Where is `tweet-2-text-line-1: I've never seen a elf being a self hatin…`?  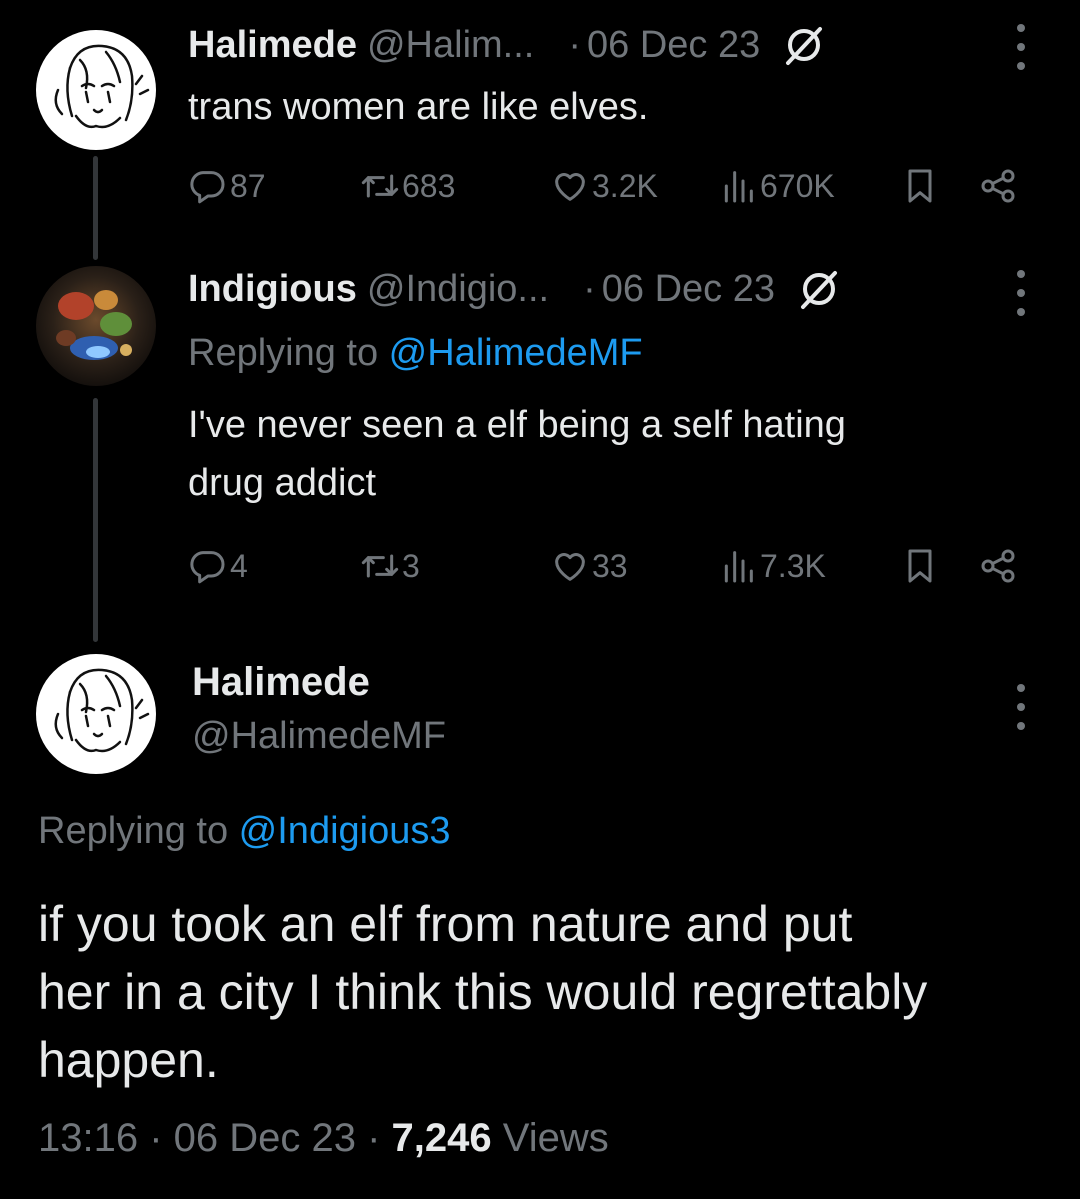
tweet-2-text-line-1: I've never seen a elf being a self hatin… is located at coordinates (517, 425).